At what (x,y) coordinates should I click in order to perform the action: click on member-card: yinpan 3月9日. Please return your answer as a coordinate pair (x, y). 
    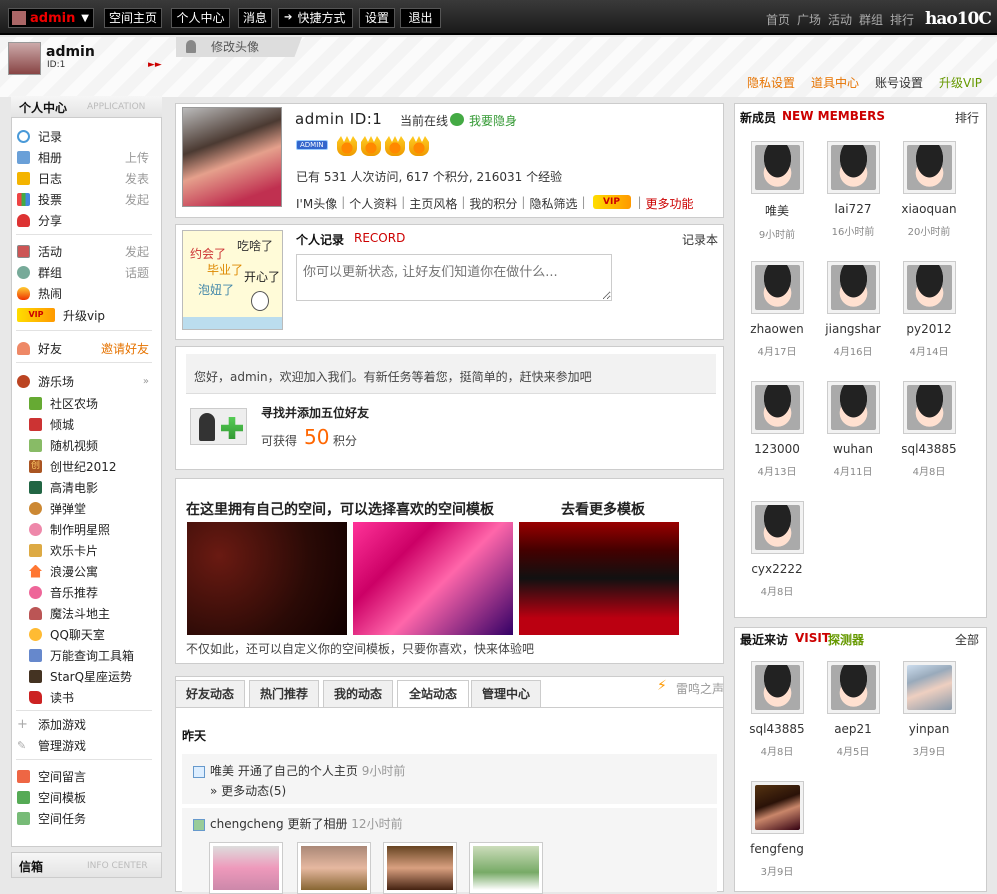
    Looking at the image, I should click on (929, 709).